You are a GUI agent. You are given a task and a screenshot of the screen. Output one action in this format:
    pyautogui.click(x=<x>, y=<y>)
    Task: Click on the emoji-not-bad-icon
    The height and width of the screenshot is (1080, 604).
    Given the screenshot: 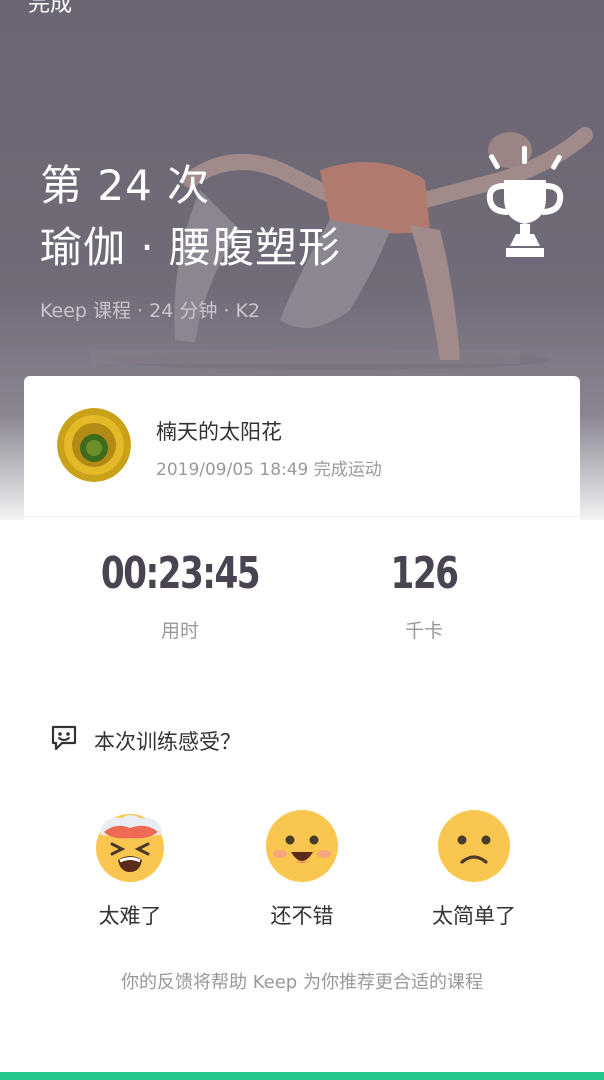 What is the action you would take?
    pyautogui.click(x=302, y=846)
    